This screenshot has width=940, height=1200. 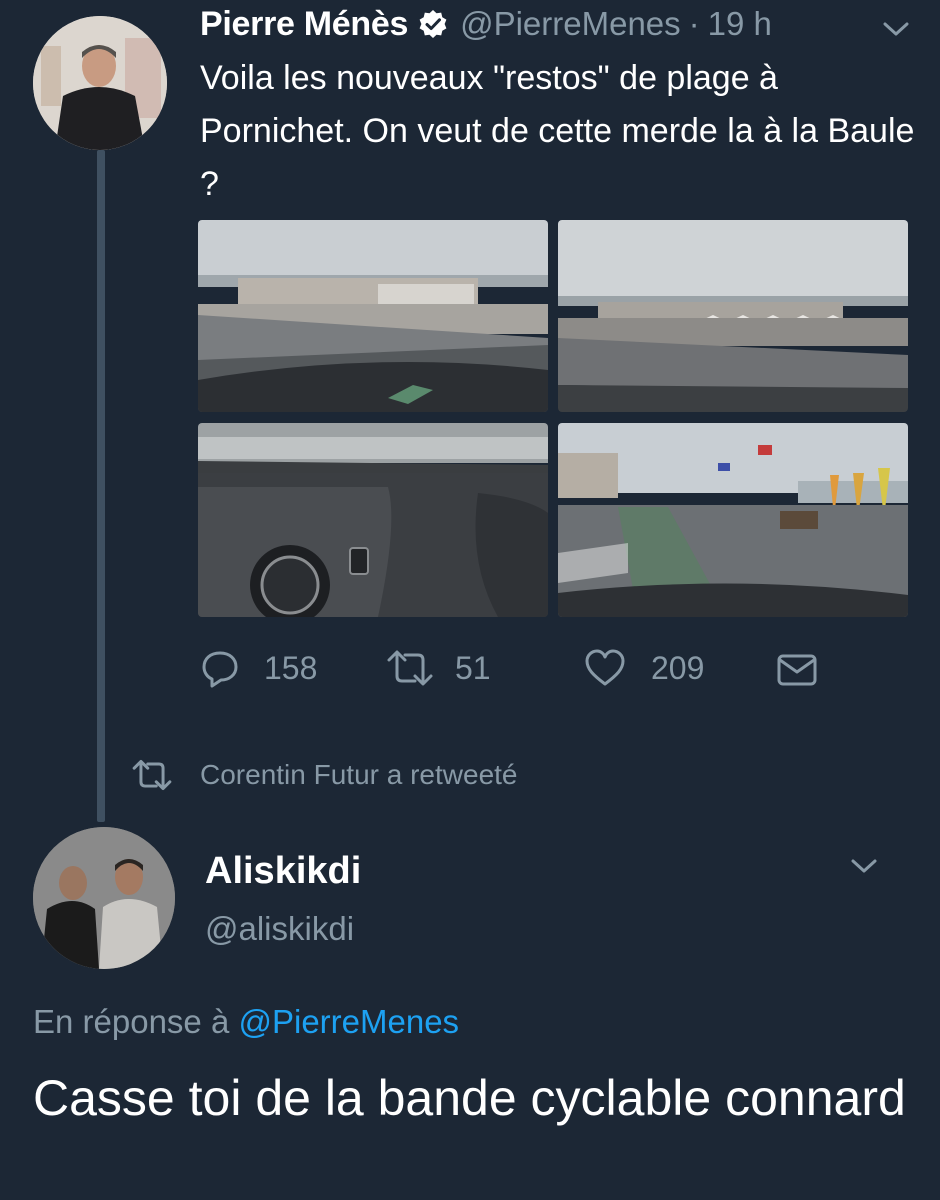 What do you see at coordinates (220, 669) in the screenshot?
I see `reply-icon` at bounding box center [220, 669].